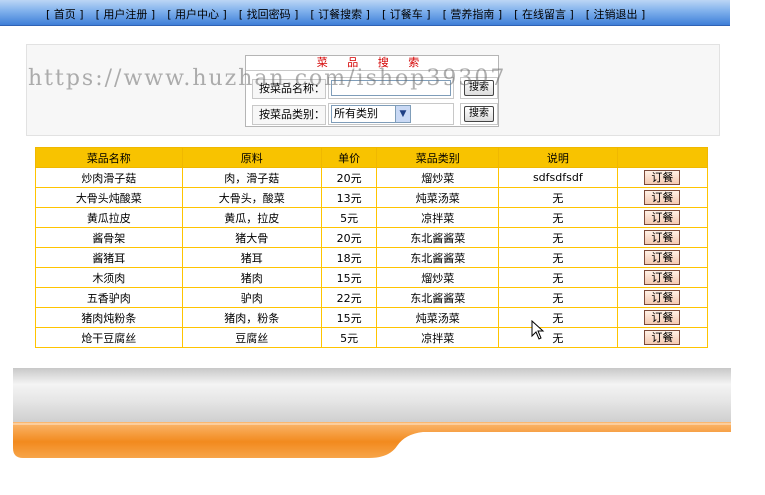  I want to click on price-cell: 15元, so click(349, 317).